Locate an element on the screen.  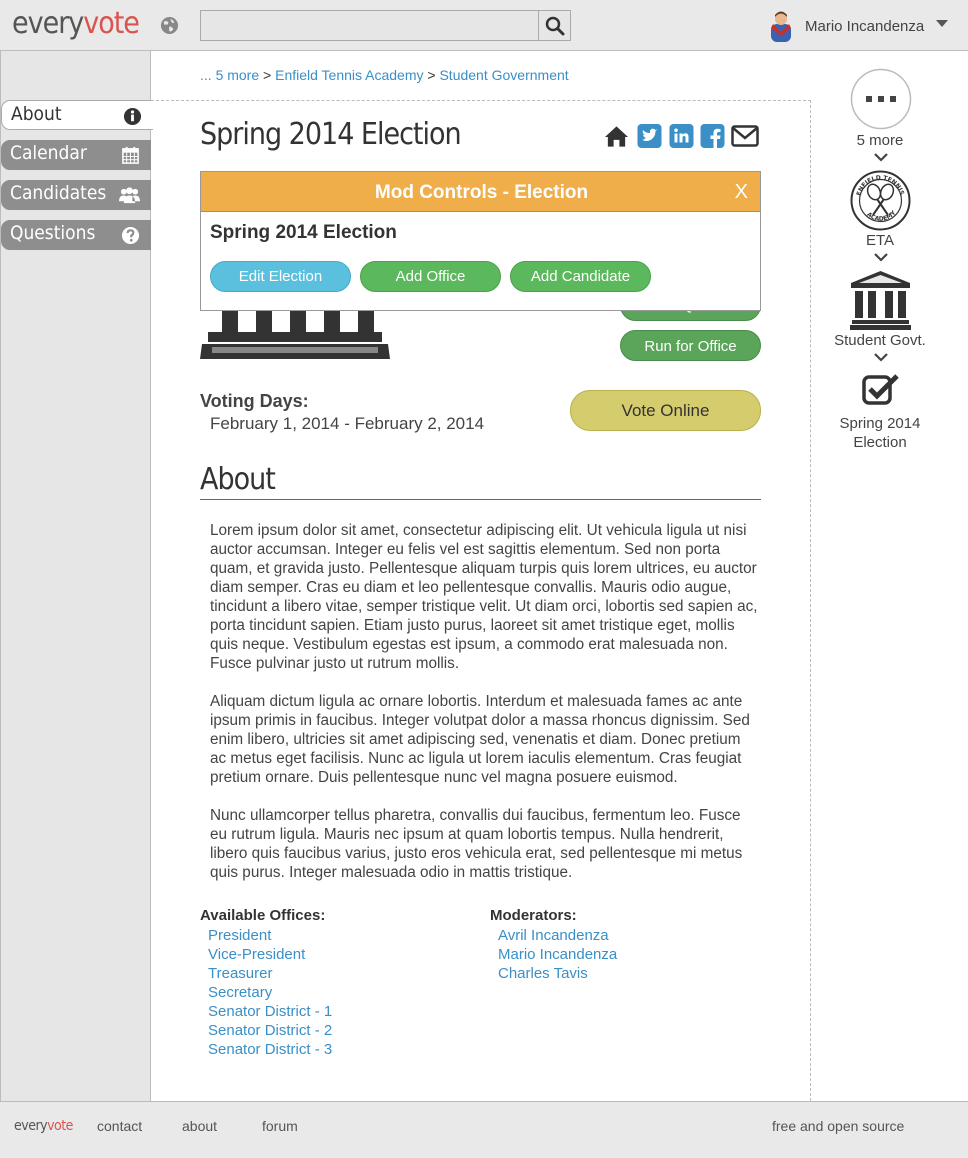
moderator-link: Charles Tavis is located at coordinates (557, 973).